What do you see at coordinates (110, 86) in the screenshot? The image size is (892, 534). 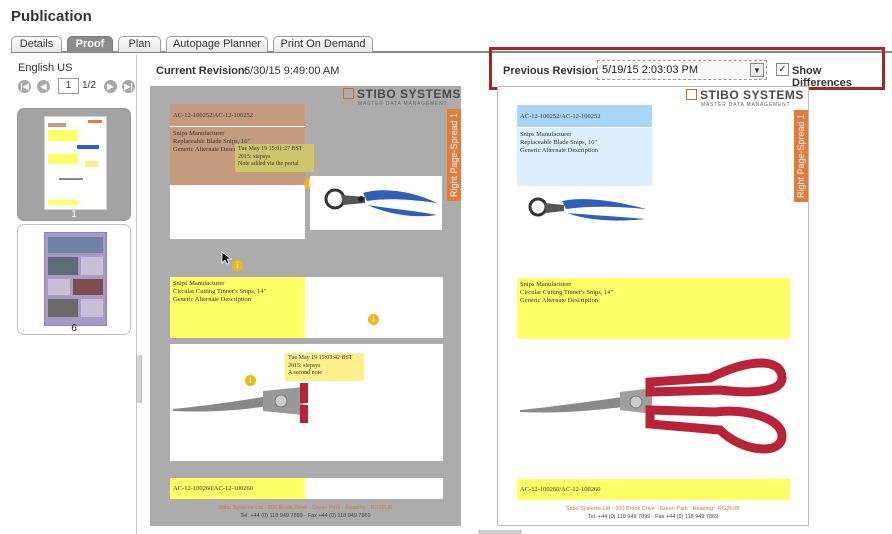 I see `next-page-icon: ▶` at bounding box center [110, 86].